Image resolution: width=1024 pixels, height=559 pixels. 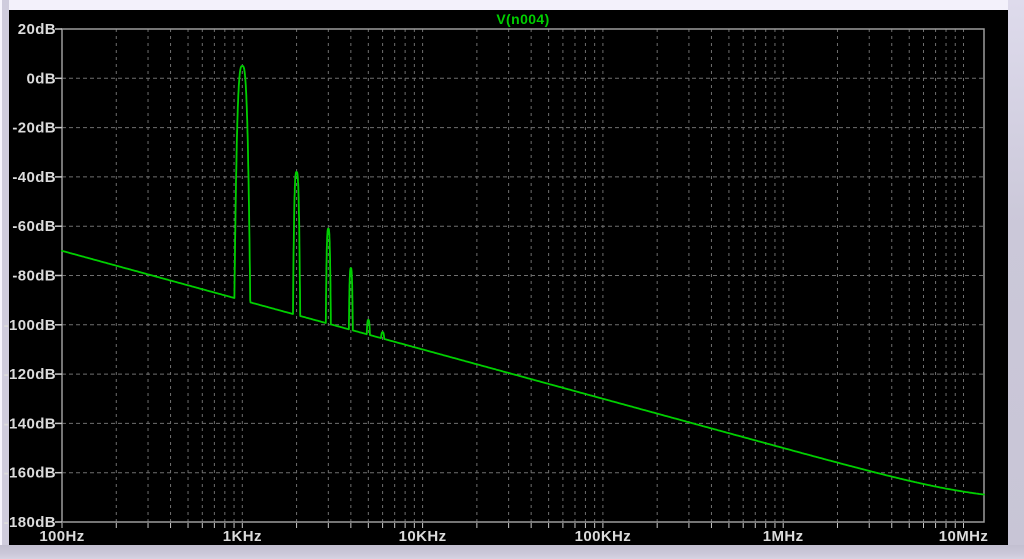 What do you see at coordinates (242, 536) in the screenshot?
I see `x-axis-label: 1KHz` at bounding box center [242, 536].